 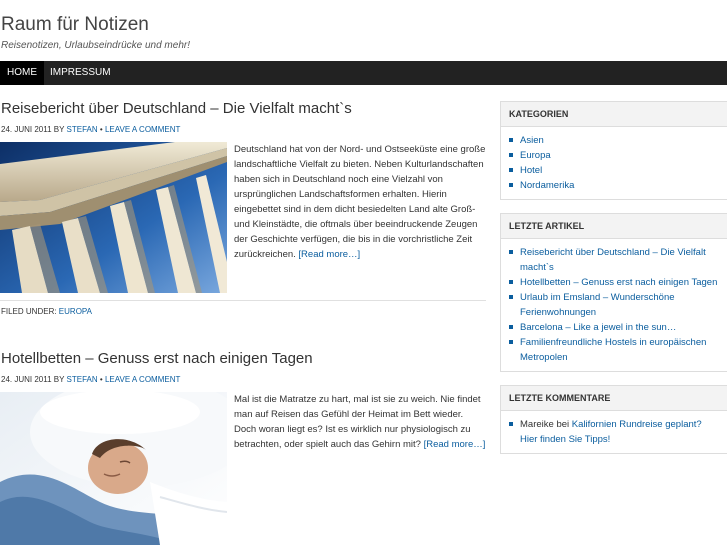 What do you see at coordinates (243, 300) in the screenshot?
I see `post-divider` at bounding box center [243, 300].